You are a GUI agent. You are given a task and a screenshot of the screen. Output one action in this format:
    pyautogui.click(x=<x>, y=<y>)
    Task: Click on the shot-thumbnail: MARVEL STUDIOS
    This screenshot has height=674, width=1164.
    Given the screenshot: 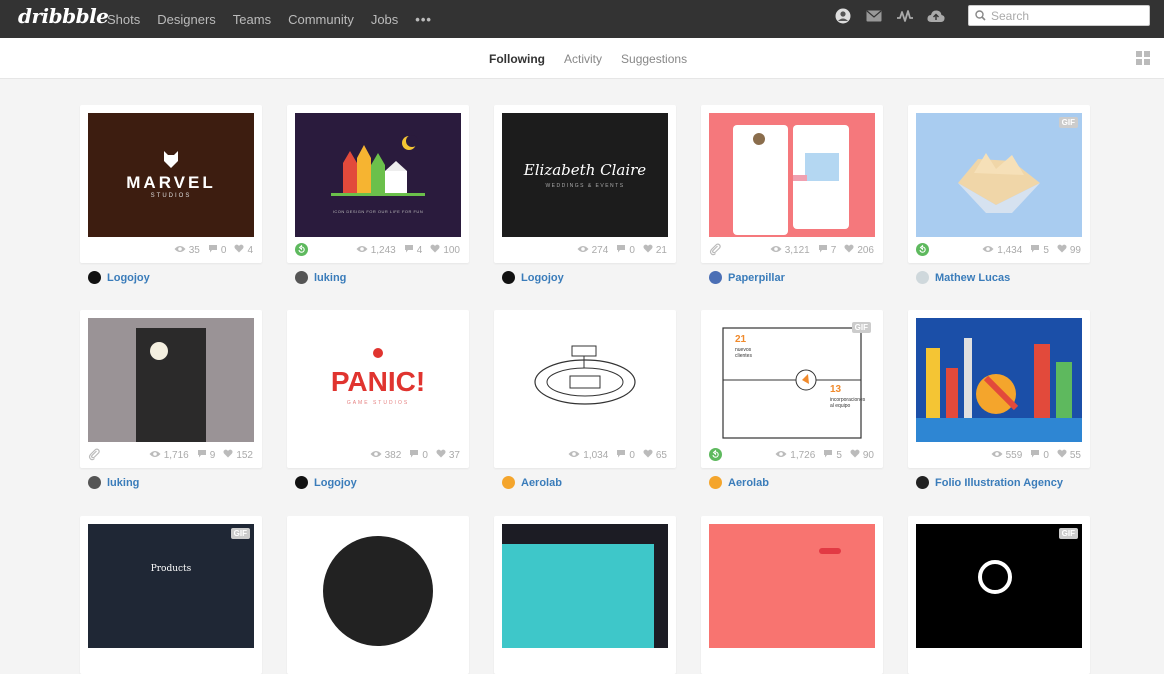 What is the action you would take?
    pyautogui.click(x=171, y=175)
    